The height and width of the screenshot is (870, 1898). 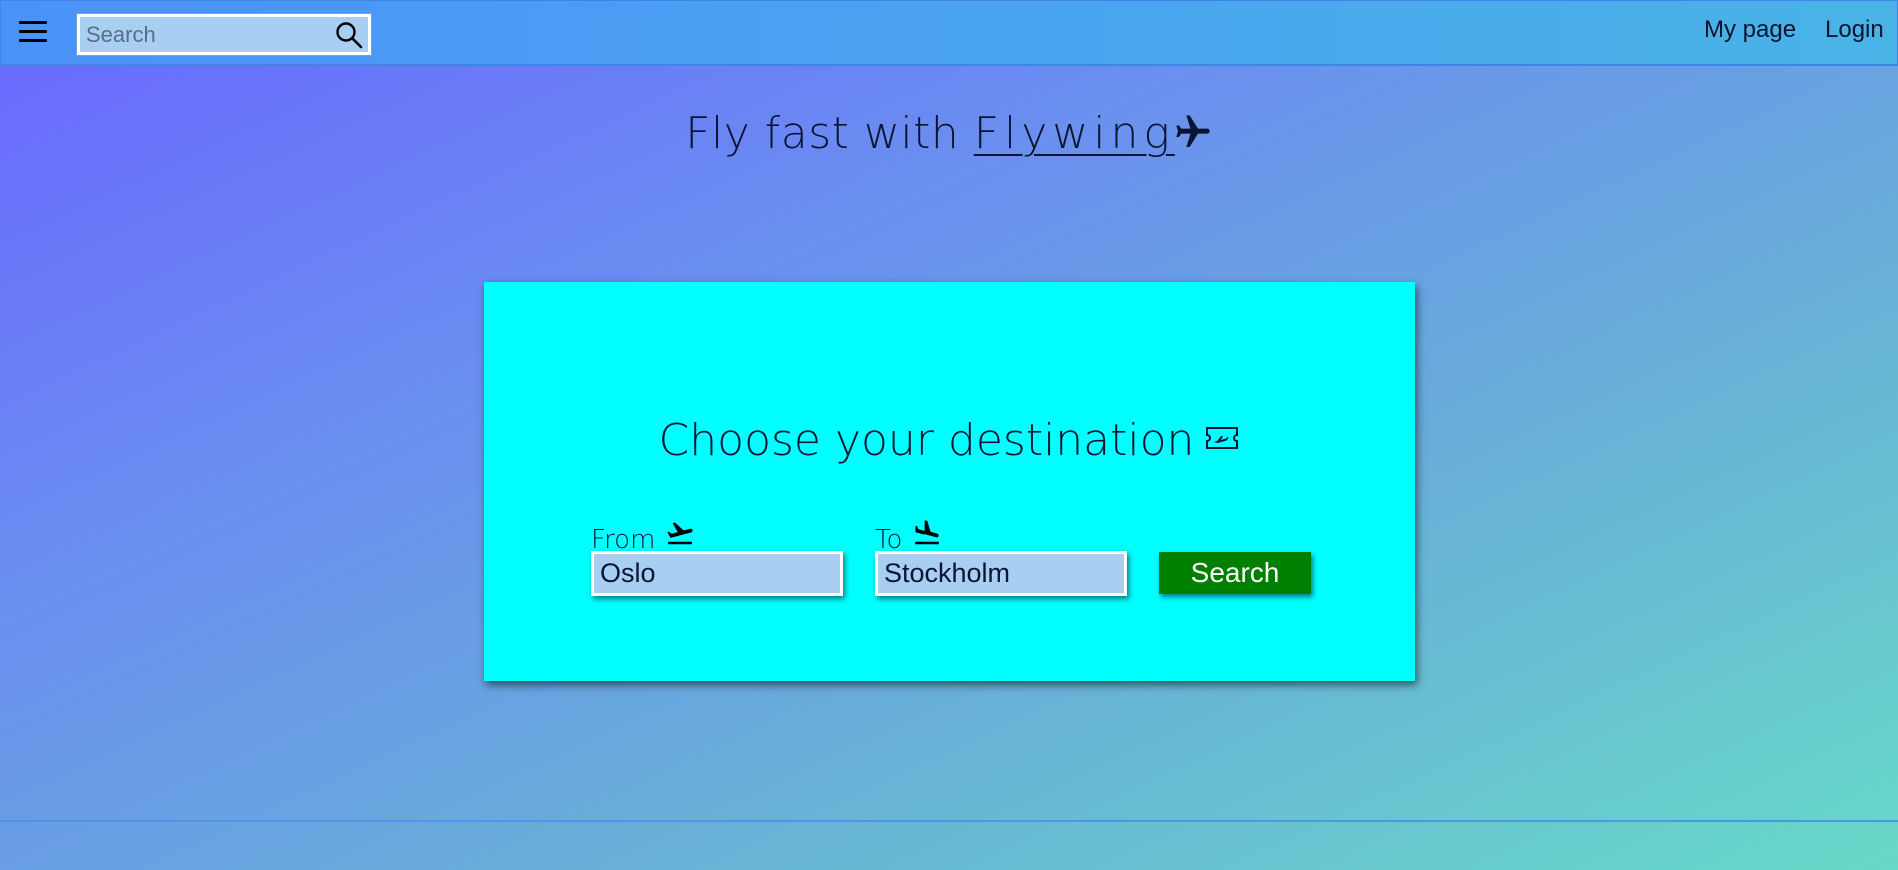 What do you see at coordinates (1235, 573) in the screenshot?
I see `search-button: Search` at bounding box center [1235, 573].